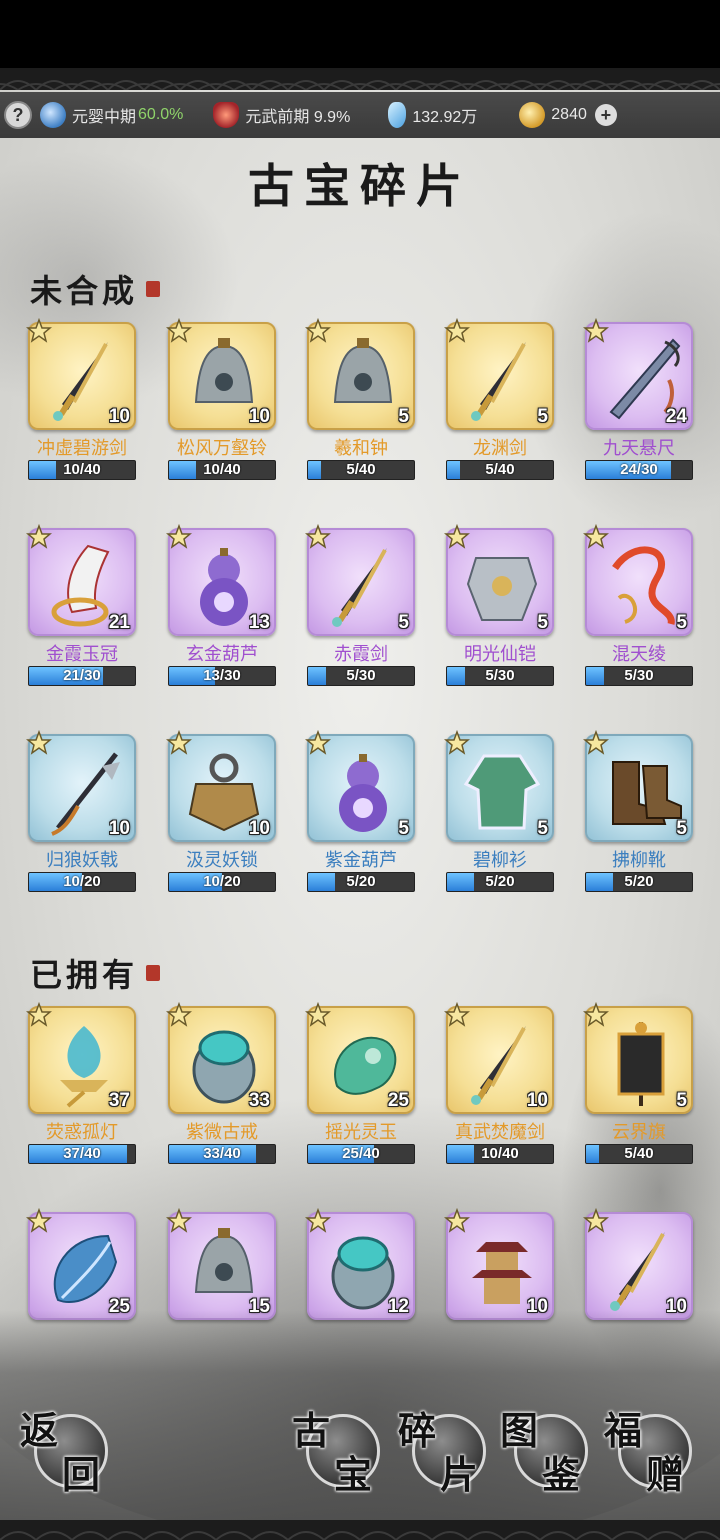 The image size is (720, 1540). I want to click on fragment-card: 5 紫金葫芦 5/20, so click(360, 822).